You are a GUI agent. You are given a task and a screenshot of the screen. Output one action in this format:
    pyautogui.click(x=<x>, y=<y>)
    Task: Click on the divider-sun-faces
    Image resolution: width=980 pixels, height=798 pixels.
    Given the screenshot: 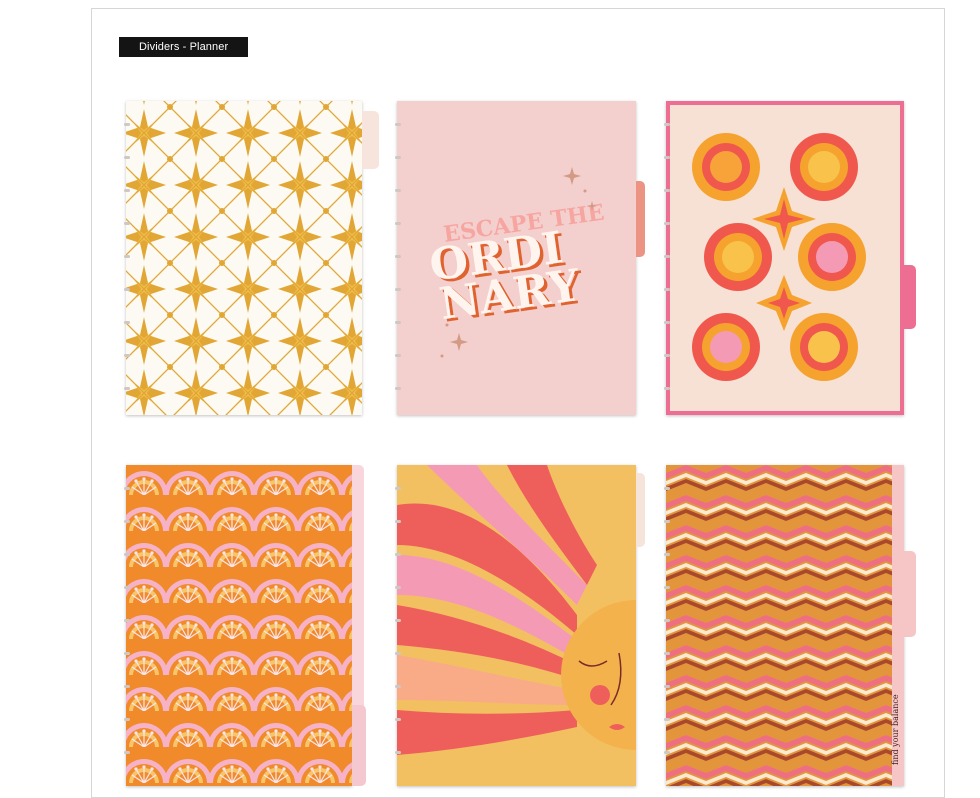 What is the action you would take?
    pyautogui.click(x=790, y=258)
    